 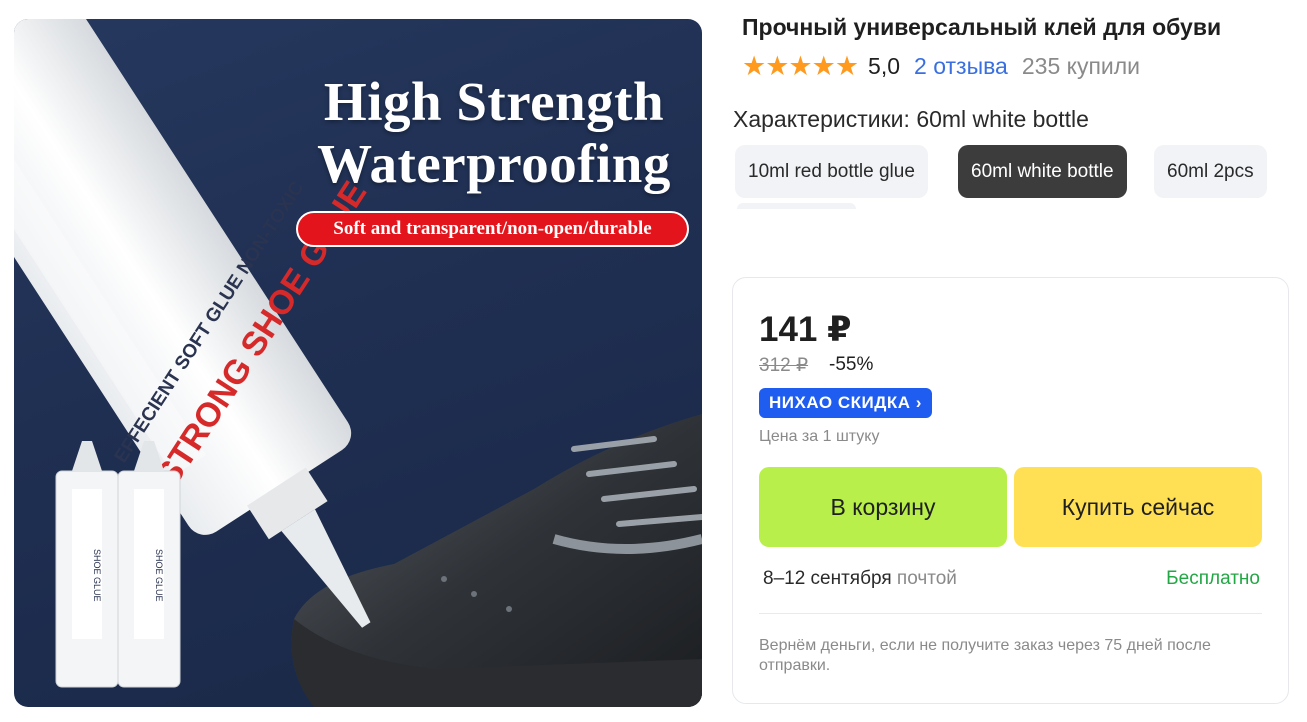 I want to click on discount-percent: -55%, so click(x=851, y=364).